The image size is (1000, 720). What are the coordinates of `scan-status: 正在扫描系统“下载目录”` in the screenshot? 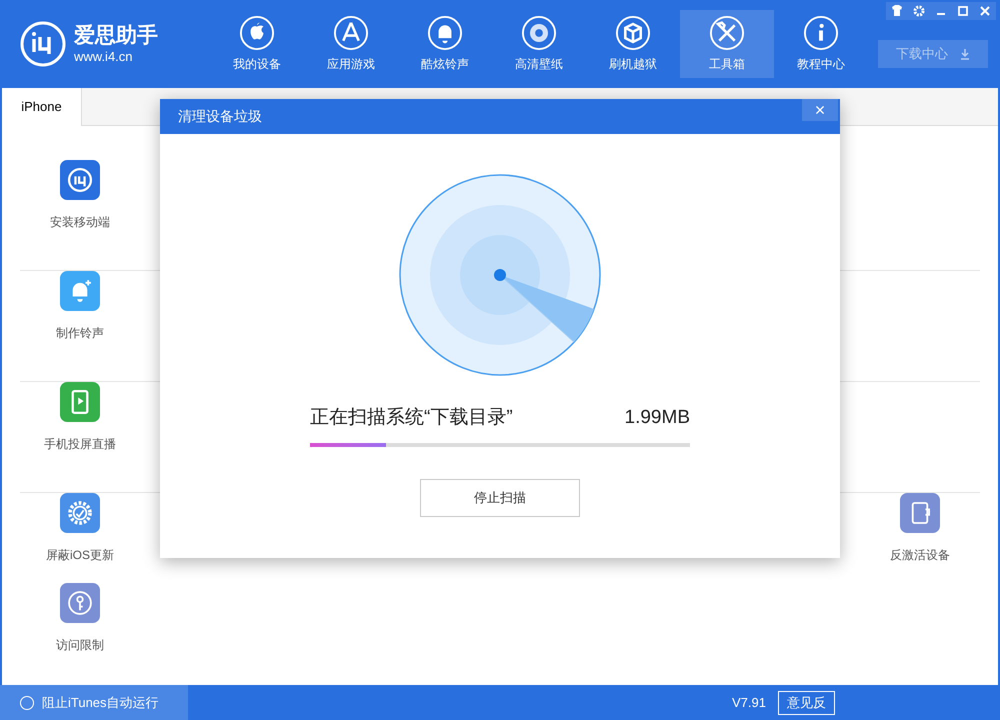 It's located at (411, 418).